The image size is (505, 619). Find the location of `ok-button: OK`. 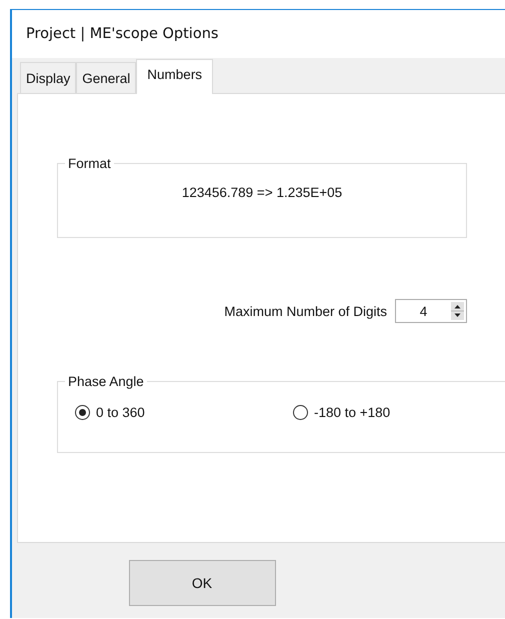

ok-button: OK is located at coordinates (202, 583).